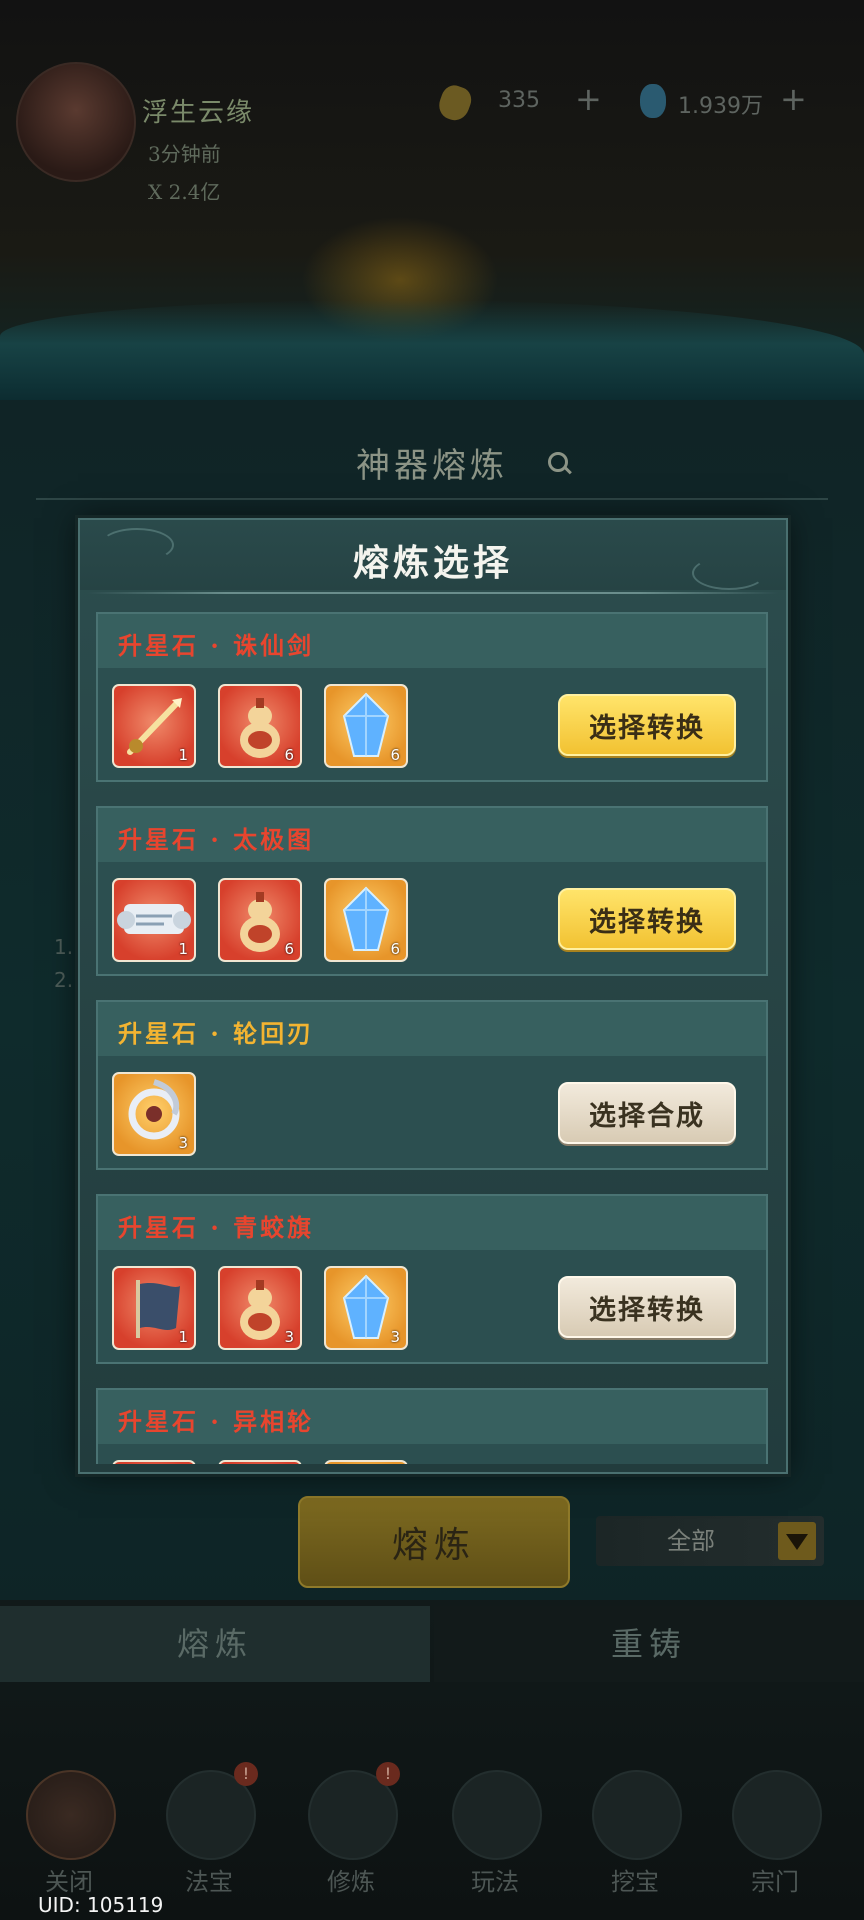  What do you see at coordinates (216, 1421) in the screenshot?
I see `entry-title: 升星石 · 异相轮` at bounding box center [216, 1421].